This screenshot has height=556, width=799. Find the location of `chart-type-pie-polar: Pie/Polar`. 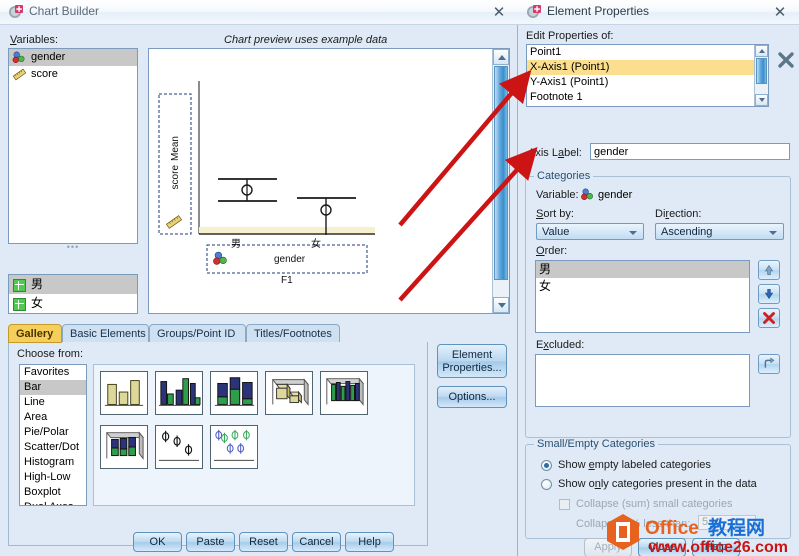

chart-type-pie-polar: Pie/Polar is located at coordinates (53, 432).